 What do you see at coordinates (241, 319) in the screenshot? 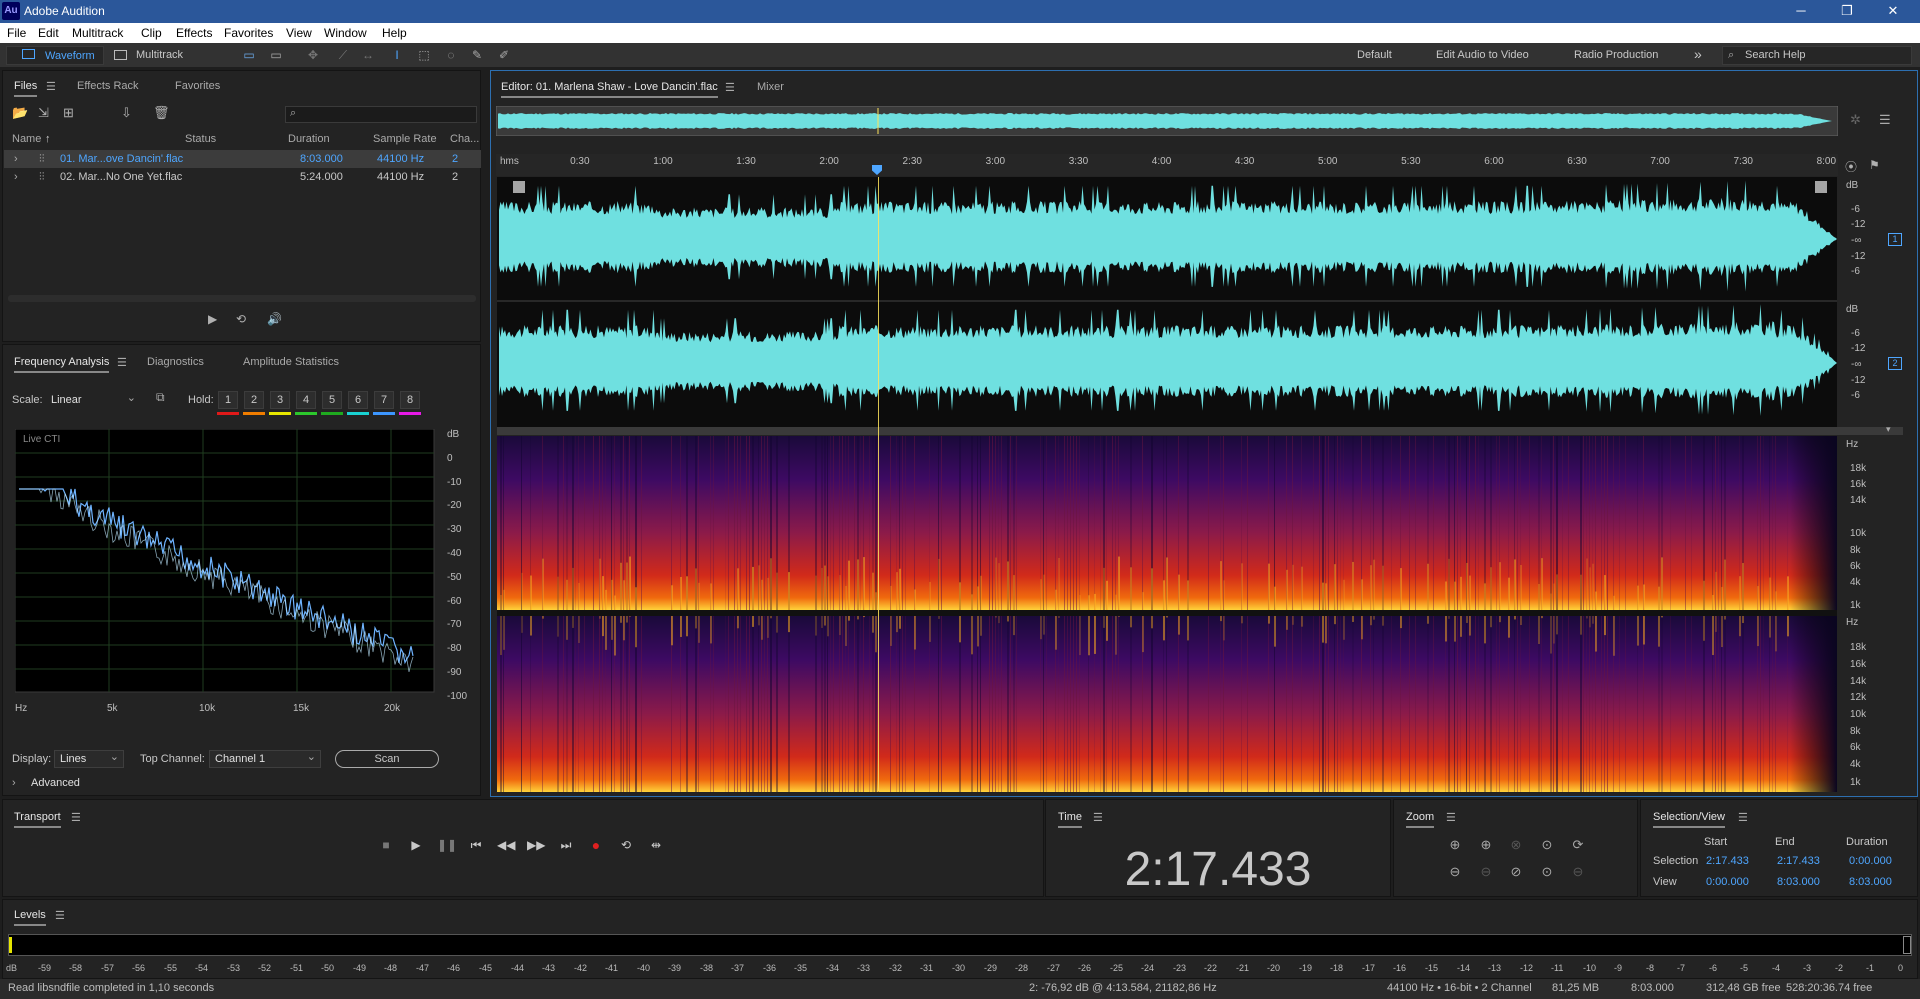
I see `loop-preview-icon: ⟲` at bounding box center [241, 319].